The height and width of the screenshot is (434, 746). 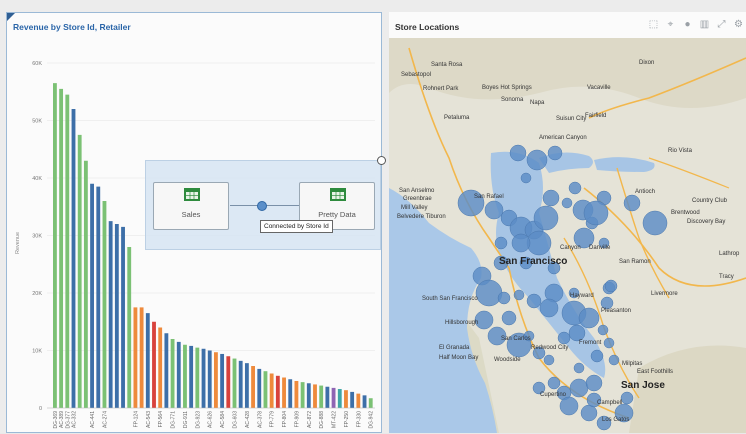 I want to click on data-connection-overlay: Sales Pretty Data Connected by Store Id, so click(x=265, y=203).